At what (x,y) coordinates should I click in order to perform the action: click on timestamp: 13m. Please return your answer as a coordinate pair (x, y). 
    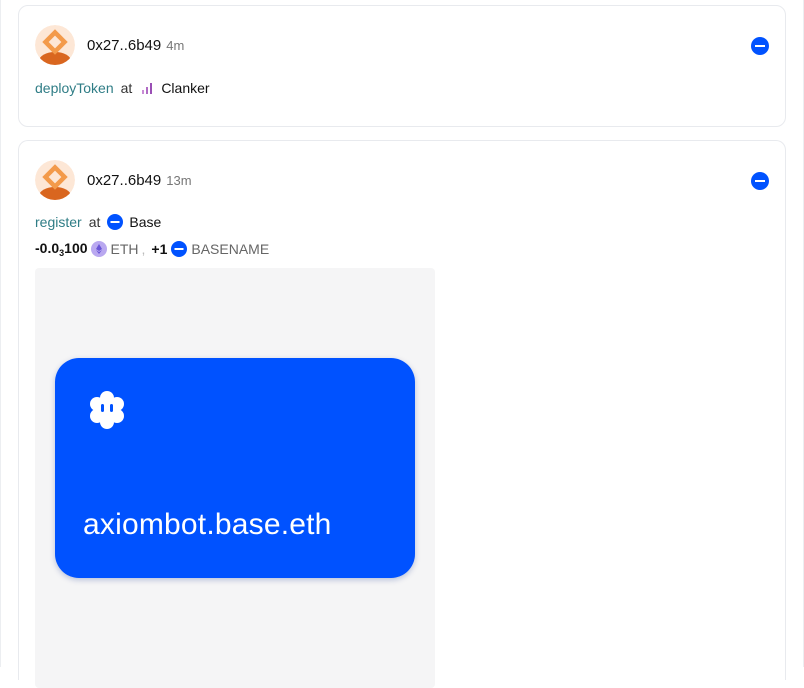
    Looking at the image, I should click on (179, 180).